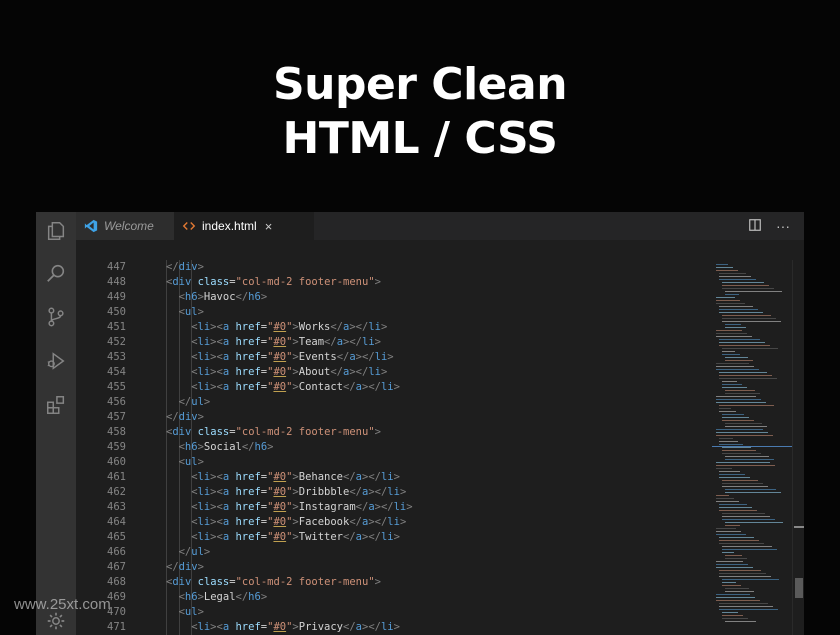 The width and height of the screenshot is (840, 635). I want to click on minimap-viewport, so click(752, 446).